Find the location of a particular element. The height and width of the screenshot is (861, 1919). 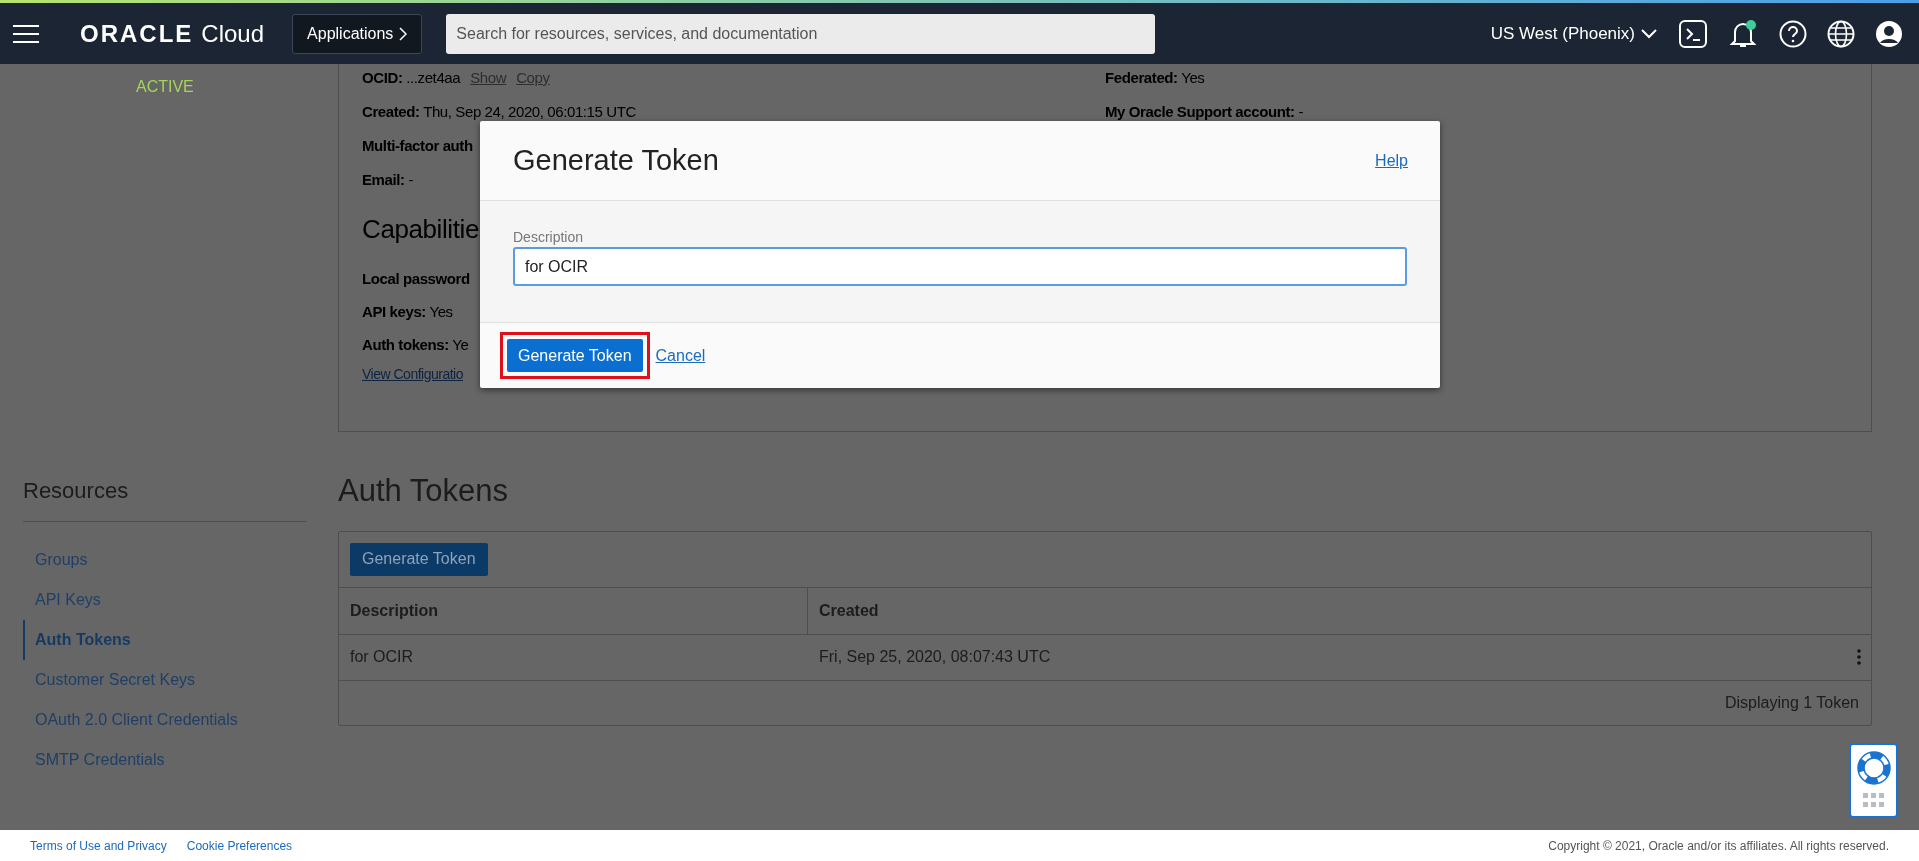

detail-text: OCID: ...zet4aa is located at coordinates (411, 78).